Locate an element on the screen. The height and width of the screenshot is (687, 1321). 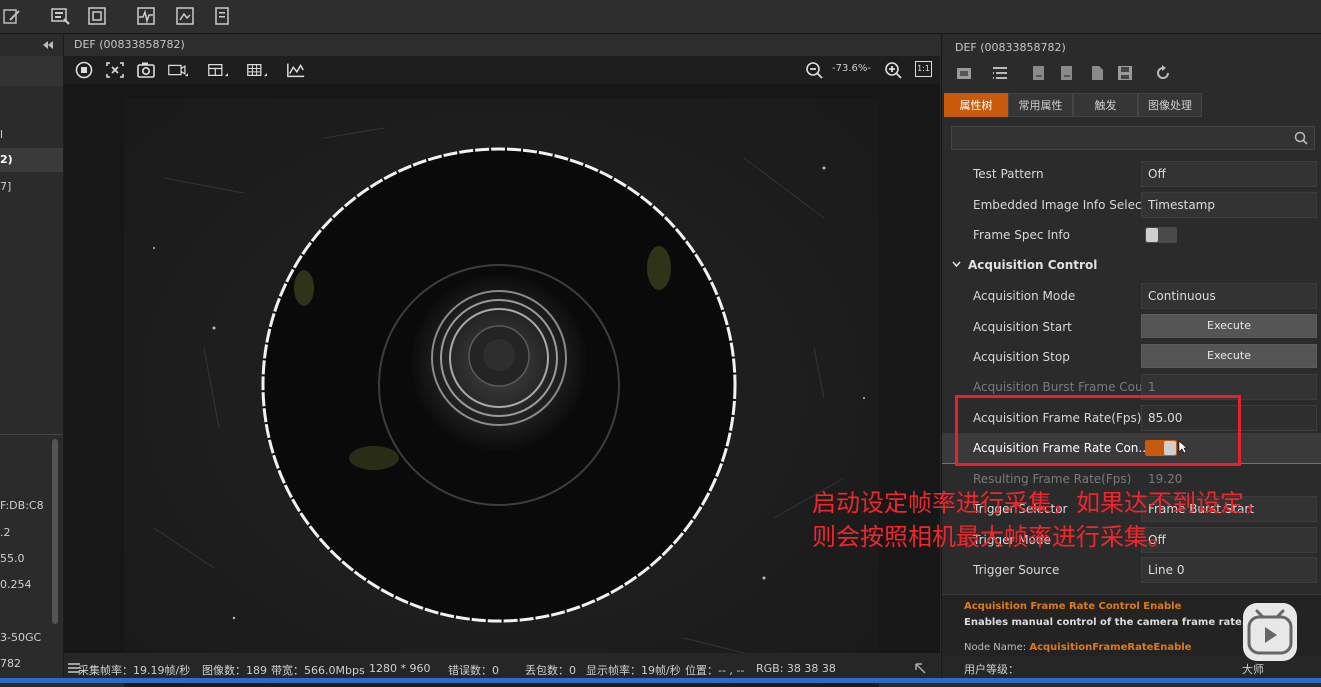
play-icon is located at coordinates (1270, 632).